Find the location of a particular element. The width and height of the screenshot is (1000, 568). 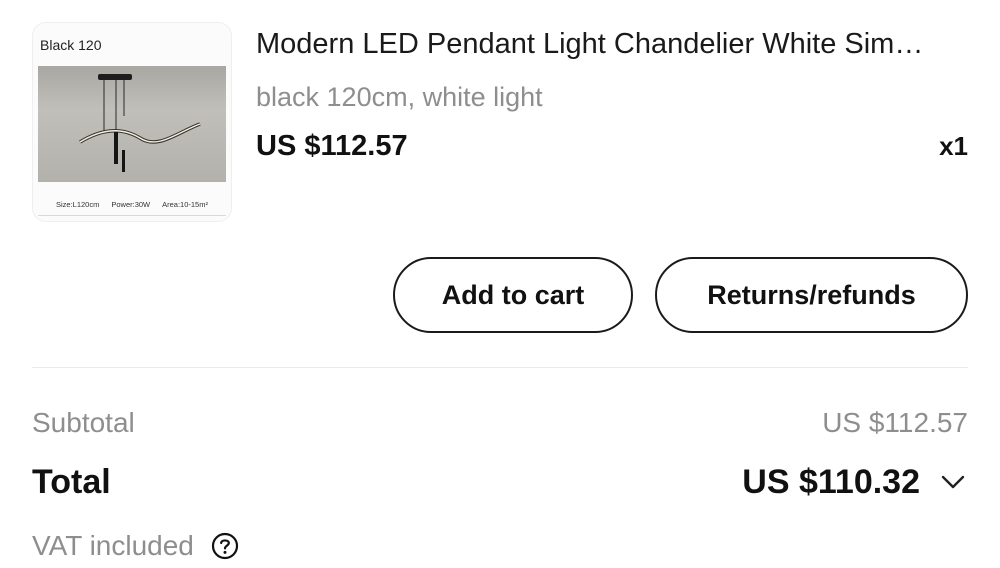

returns-refunds-button: Returns/refunds is located at coordinates (811, 295).